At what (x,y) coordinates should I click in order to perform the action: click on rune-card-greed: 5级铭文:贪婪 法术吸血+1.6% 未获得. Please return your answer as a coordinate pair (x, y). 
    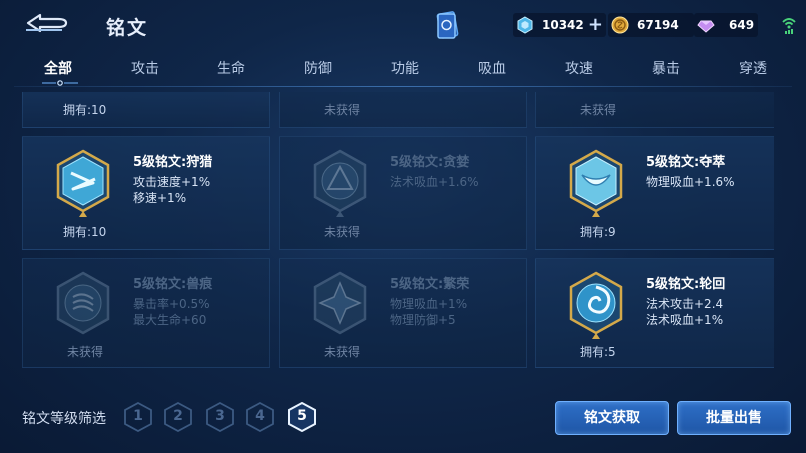
    Looking at the image, I should click on (403, 193).